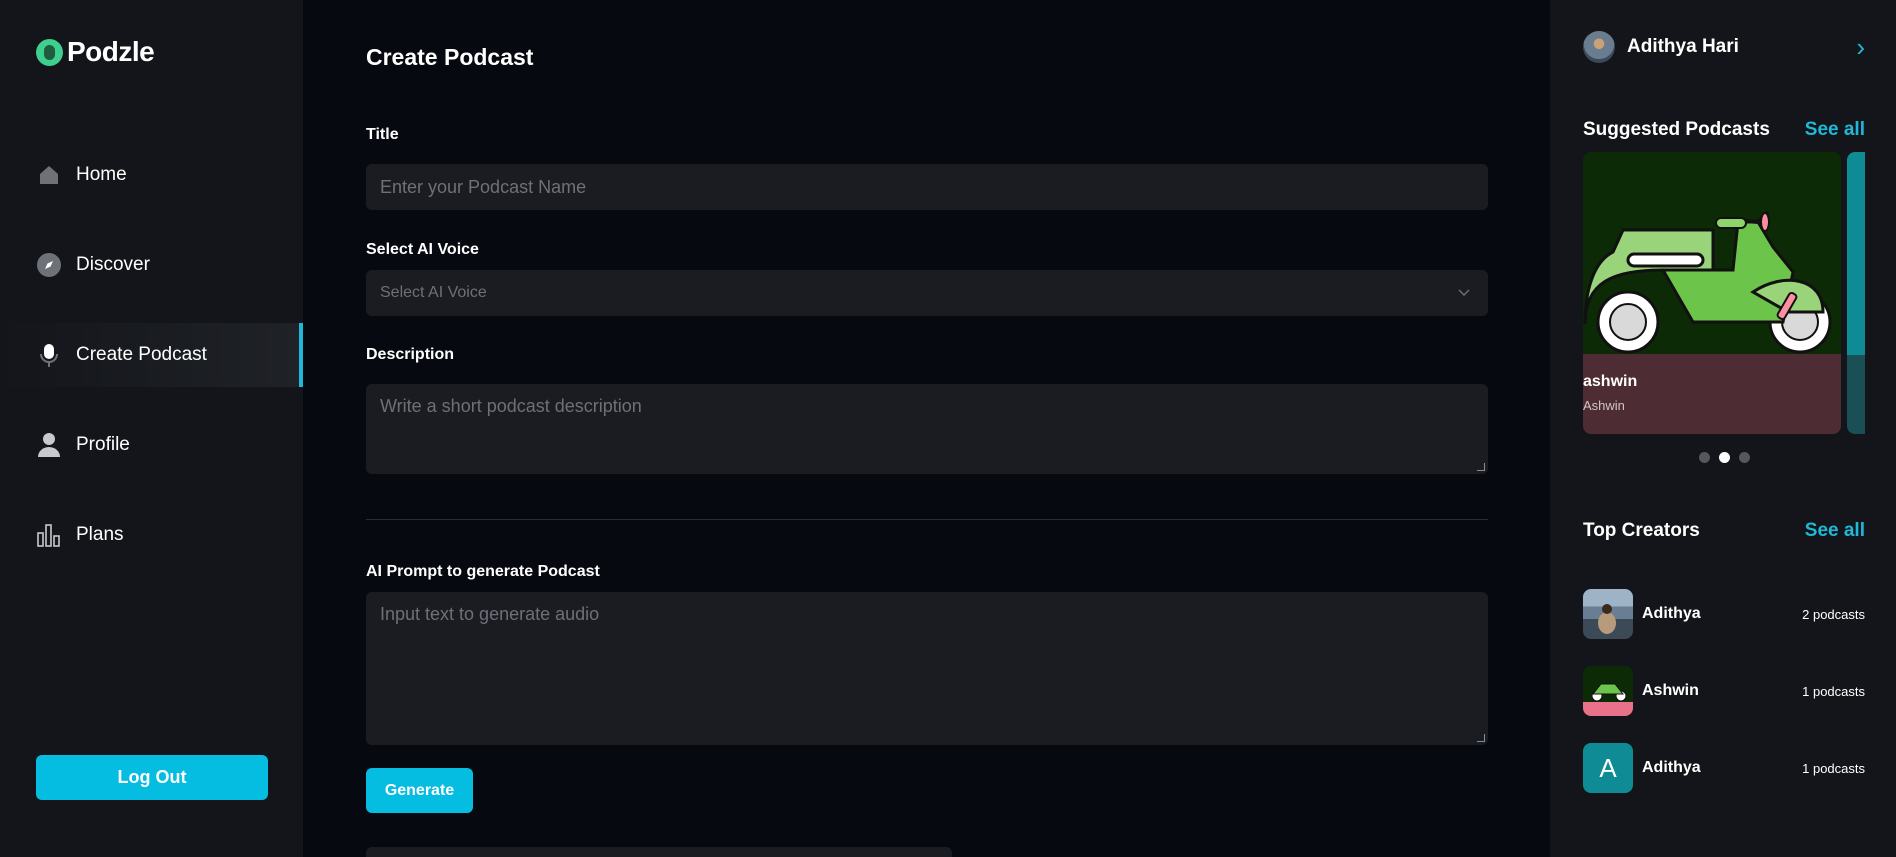 Image resolution: width=1896 pixels, height=857 pixels. I want to click on creator-row: A Adithya 1 podcasts, so click(1724, 768).